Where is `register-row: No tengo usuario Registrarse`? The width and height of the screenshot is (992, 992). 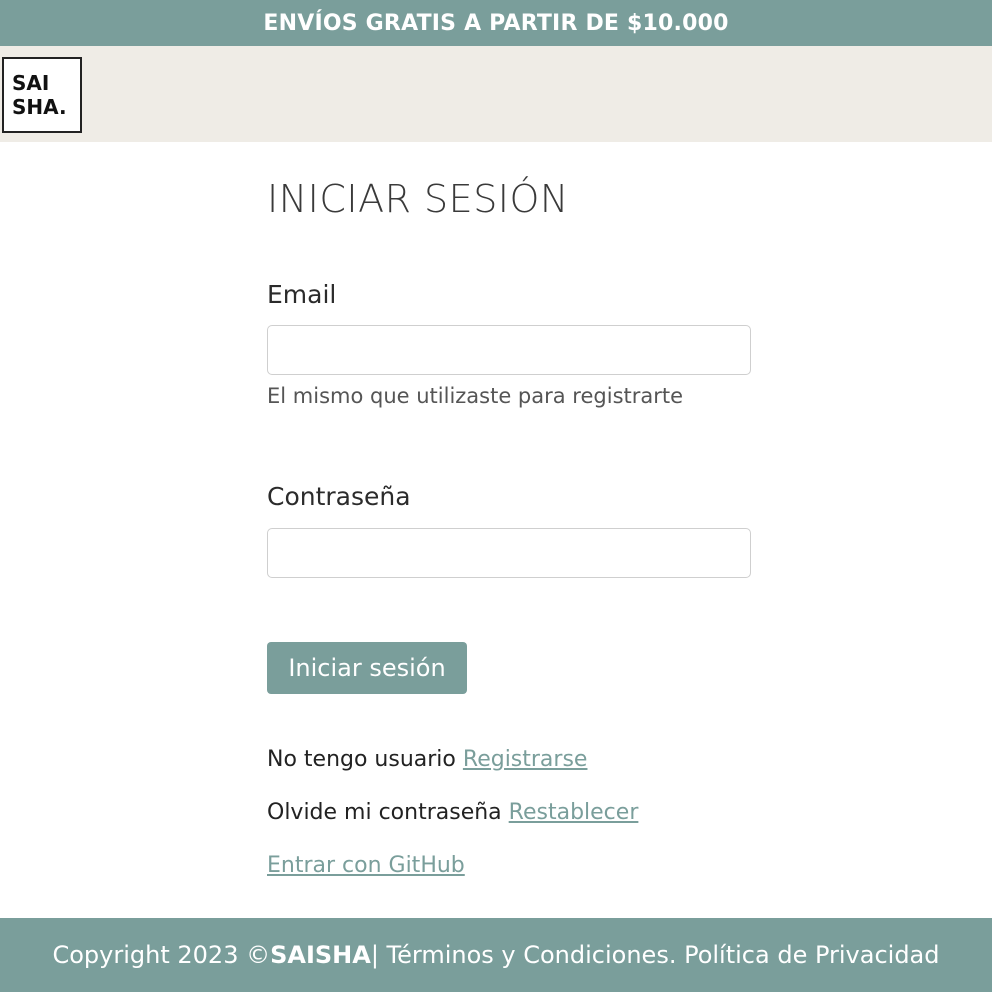 register-row: No tengo usuario Registrarse is located at coordinates (427, 759).